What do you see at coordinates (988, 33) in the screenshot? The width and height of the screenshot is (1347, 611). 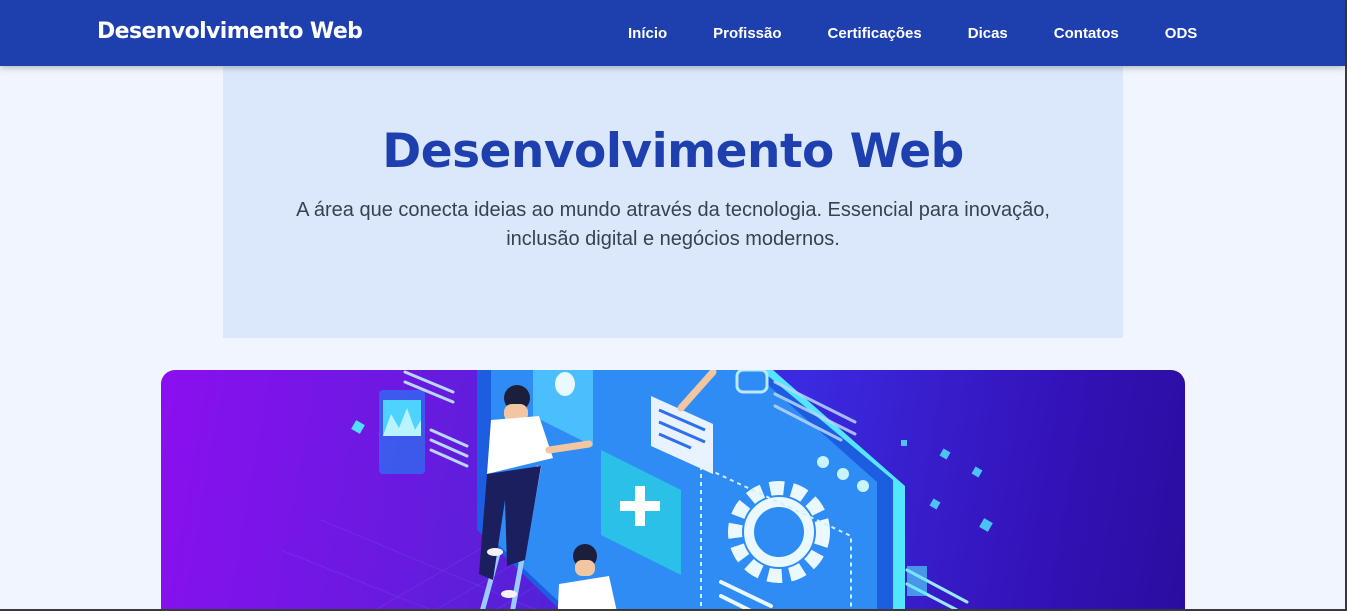 I see `nav-link-dicas: Dicas` at bounding box center [988, 33].